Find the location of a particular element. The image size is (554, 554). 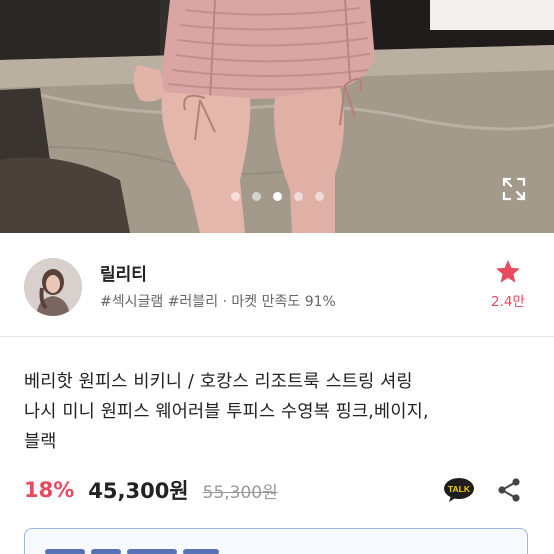

talk-button: TALK is located at coordinates (459, 490).